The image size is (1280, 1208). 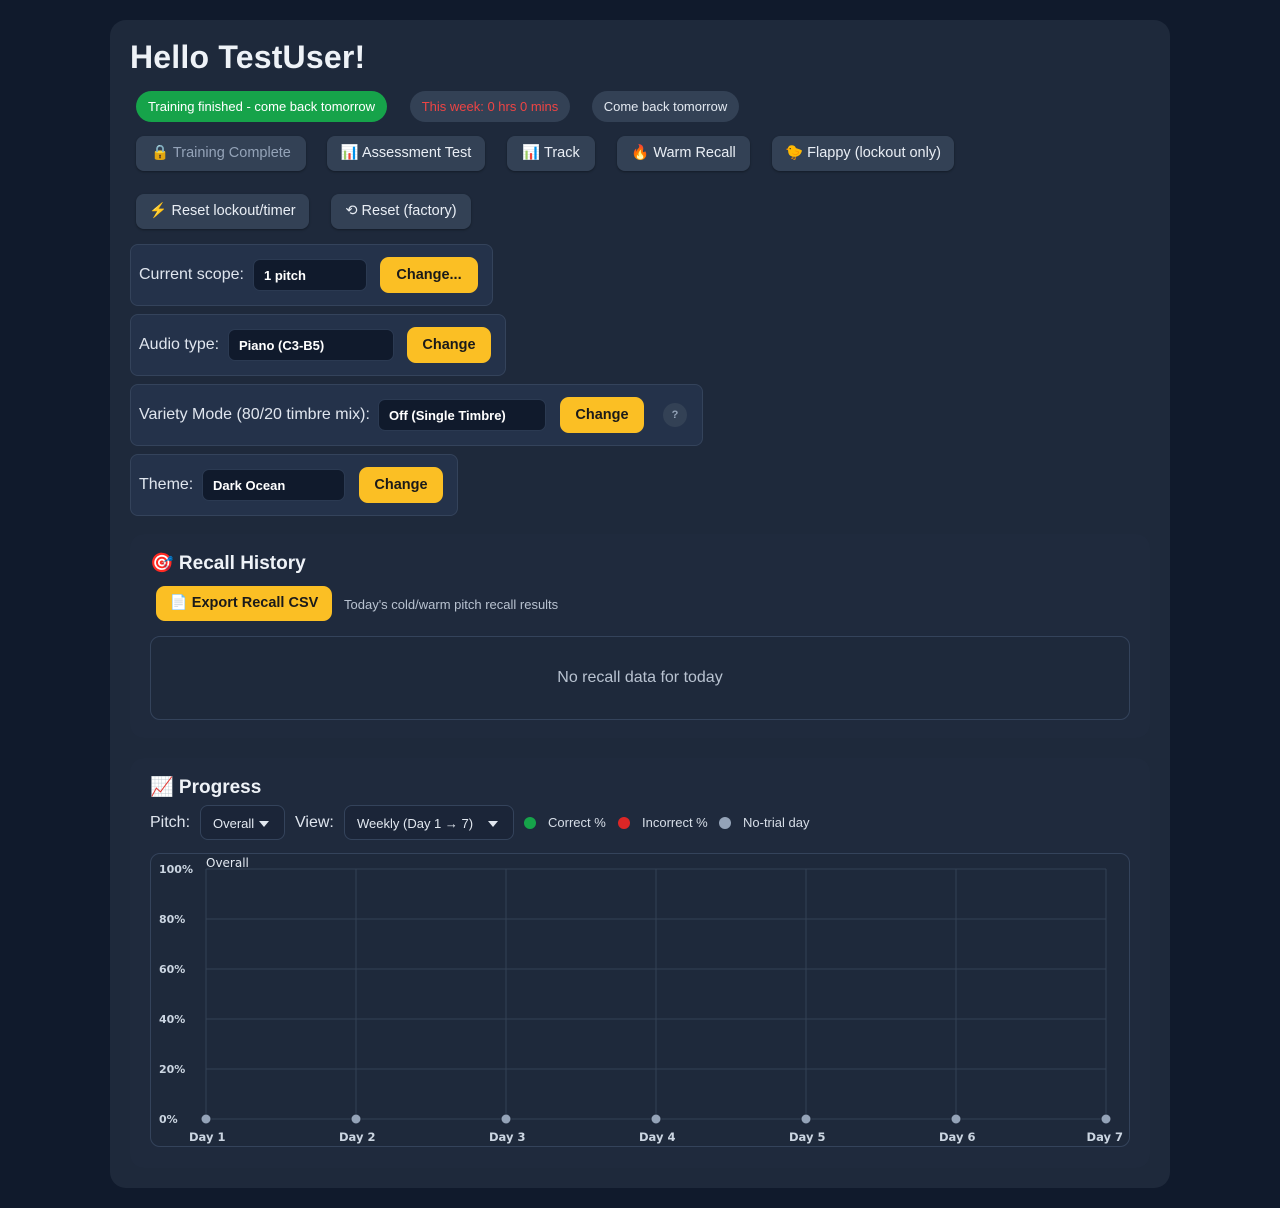 What do you see at coordinates (807, 1137) in the screenshot?
I see `x-tick-label: Day 5` at bounding box center [807, 1137].